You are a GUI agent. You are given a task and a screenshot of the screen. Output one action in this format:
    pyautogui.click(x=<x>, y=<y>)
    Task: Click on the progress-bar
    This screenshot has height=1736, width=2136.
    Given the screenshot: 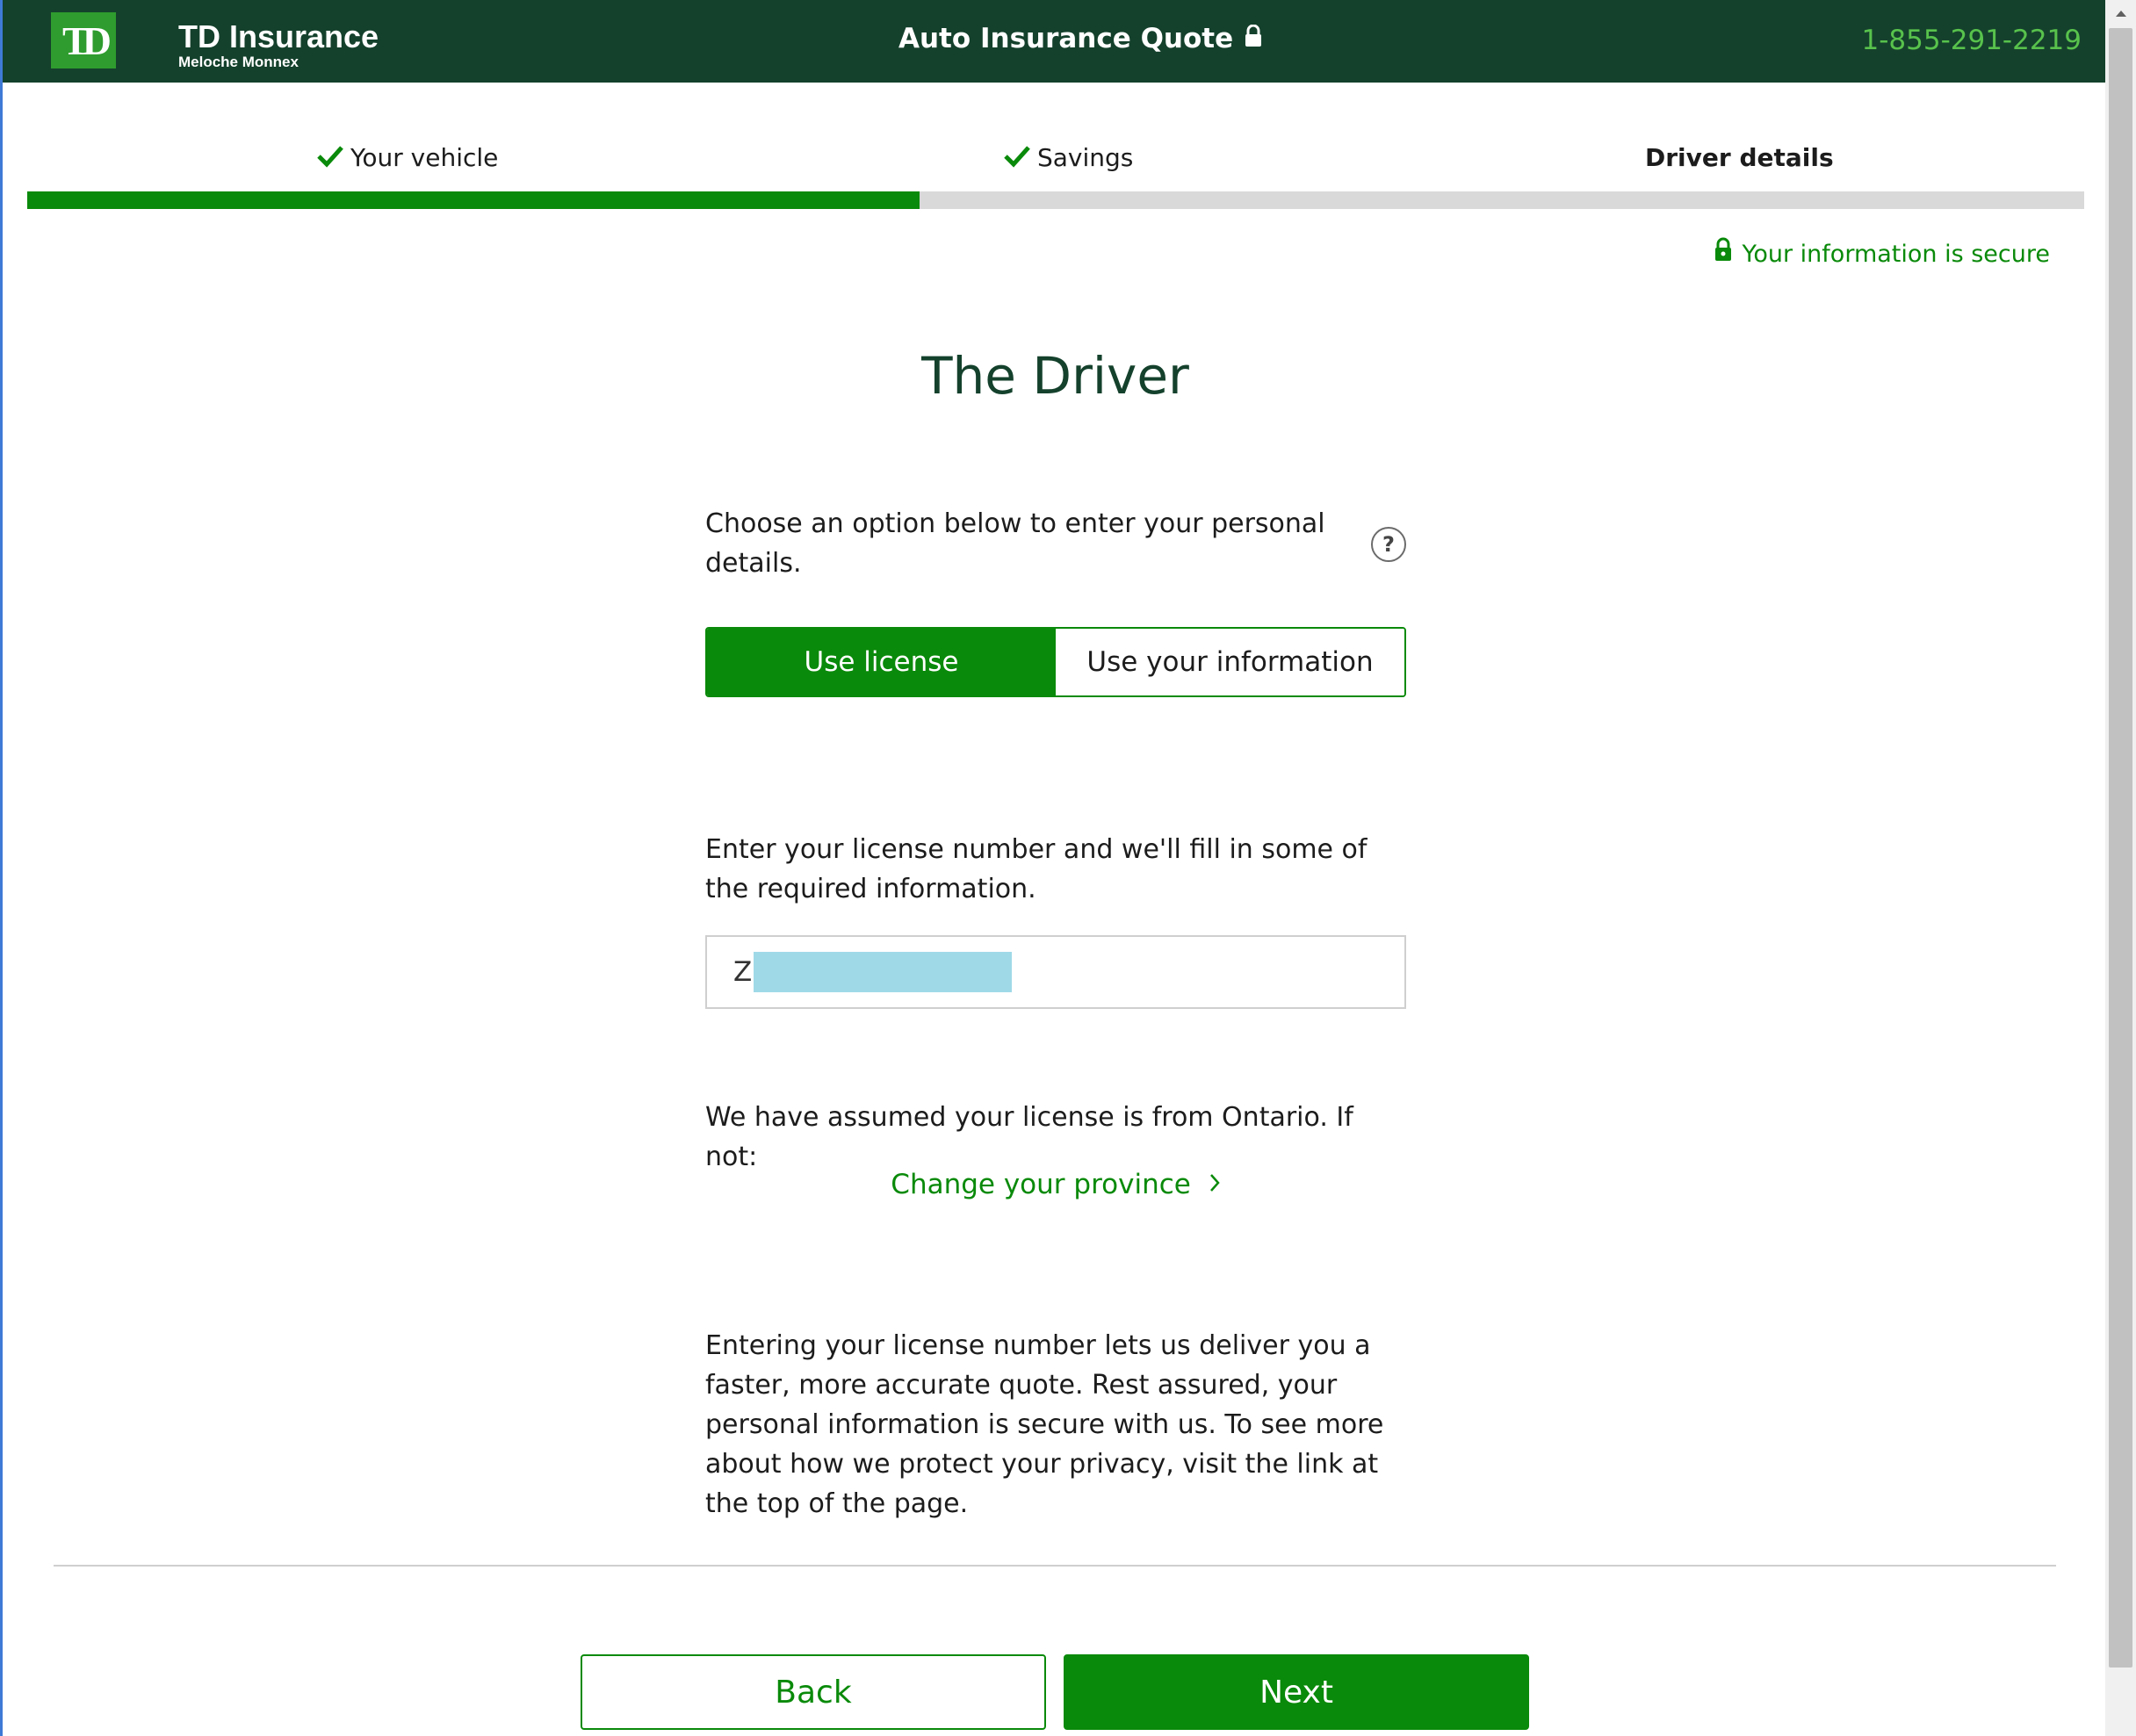 What is the action you would take?
    pyautogui.click(x=1055, y=200)
    